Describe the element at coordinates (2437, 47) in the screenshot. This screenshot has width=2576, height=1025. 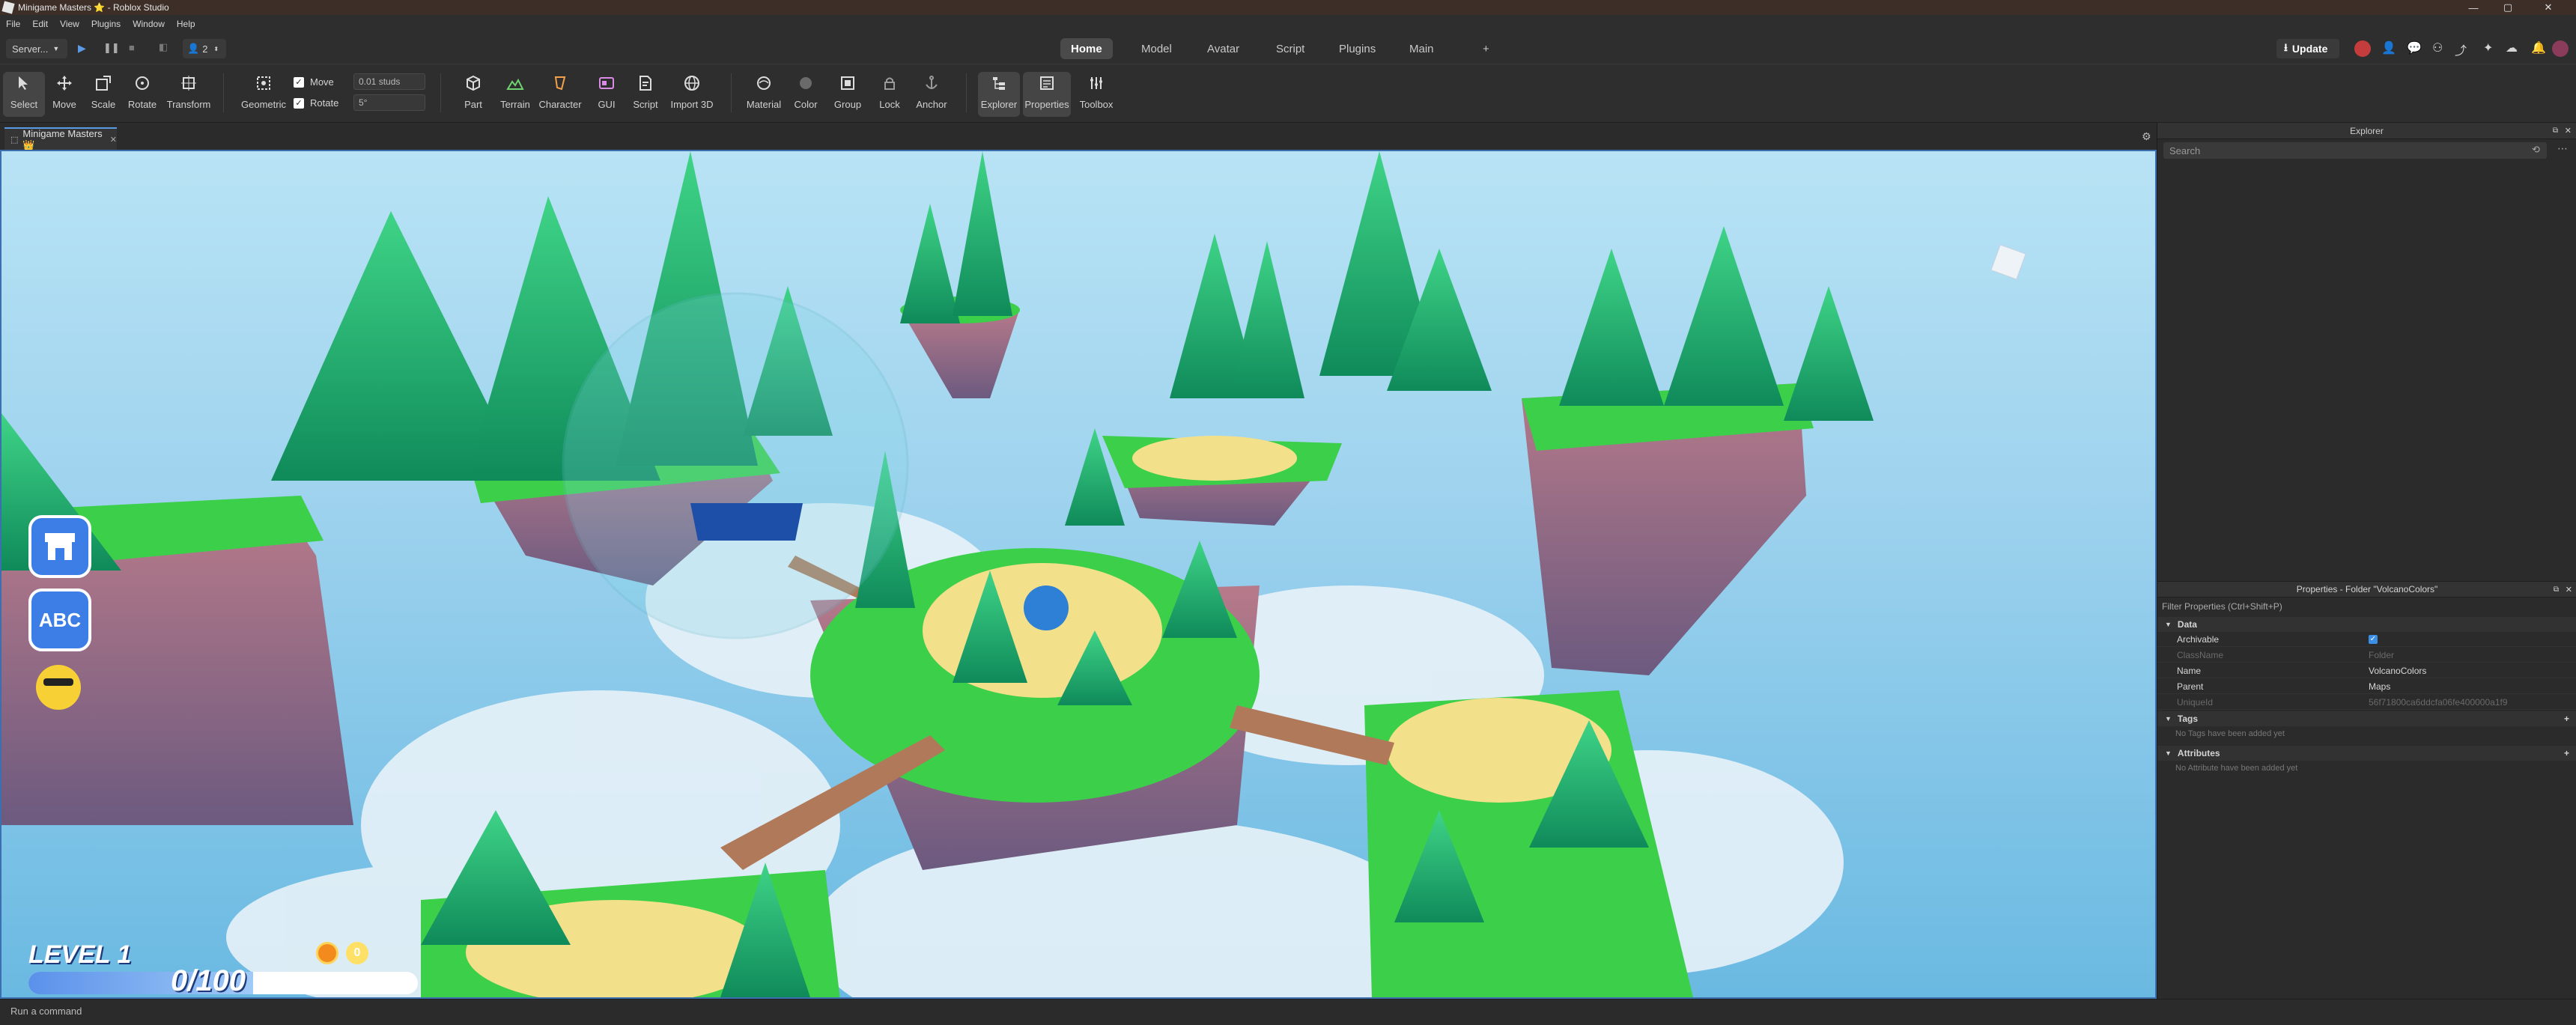
I see `collaborate-icon: ⚇` at that location.